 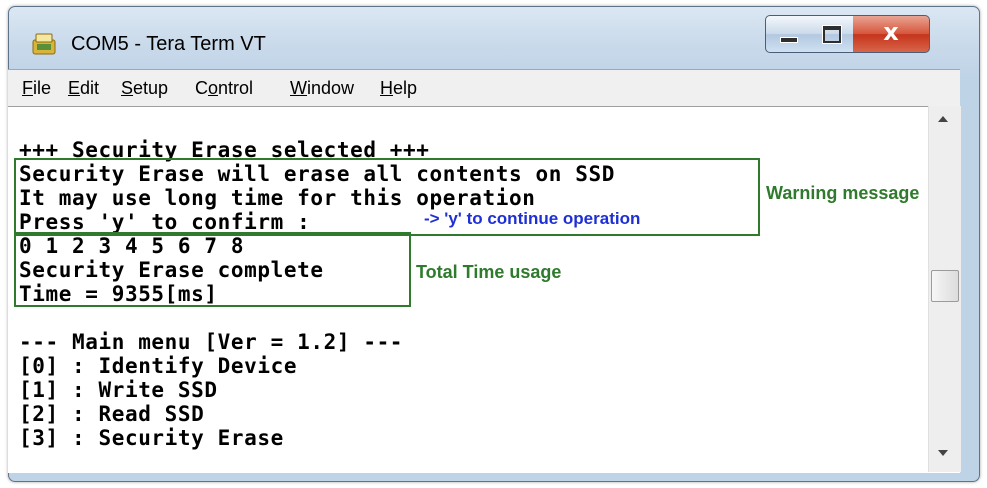 What do you see at coordinates (211, 342) in the screenshot?
I see `terminal-line: --- Main menu [Ver = 1.2] ---` at bounding box center [211, 342].